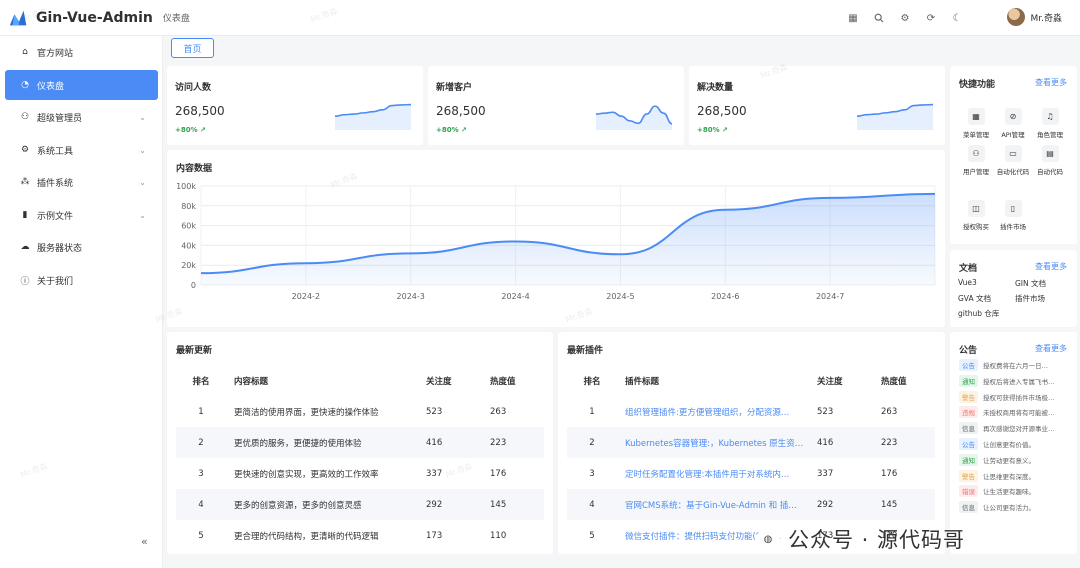  I want to click on sidebar-item-examples: ▮ 示例文件 ⌄, so click(81, 215).